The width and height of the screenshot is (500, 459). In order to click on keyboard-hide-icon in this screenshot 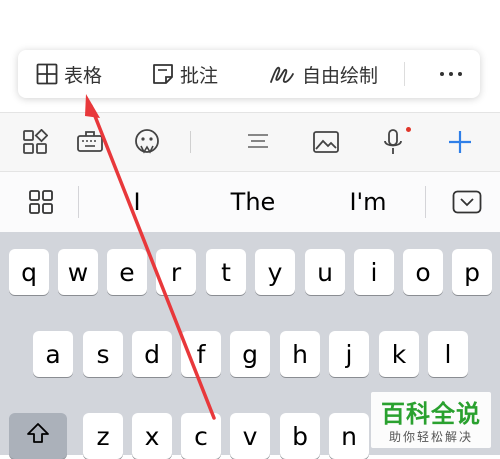, I will do `click(467, 204)`.